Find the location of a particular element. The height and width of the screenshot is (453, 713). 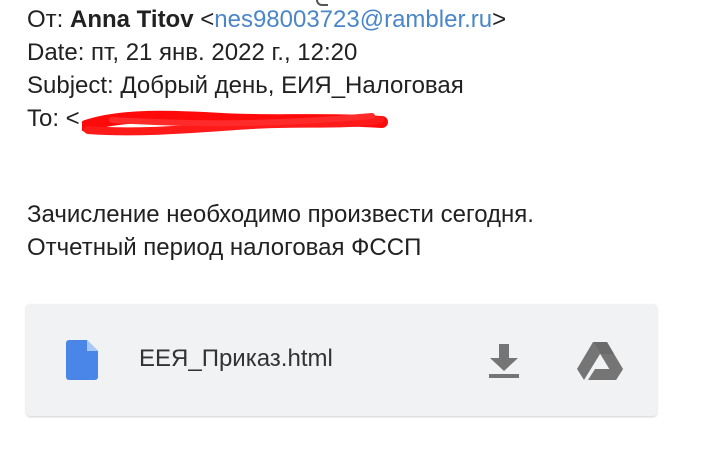

attachment-file-name: ЕЕЯ_Приказ.html is located at coordinates (236, 359).